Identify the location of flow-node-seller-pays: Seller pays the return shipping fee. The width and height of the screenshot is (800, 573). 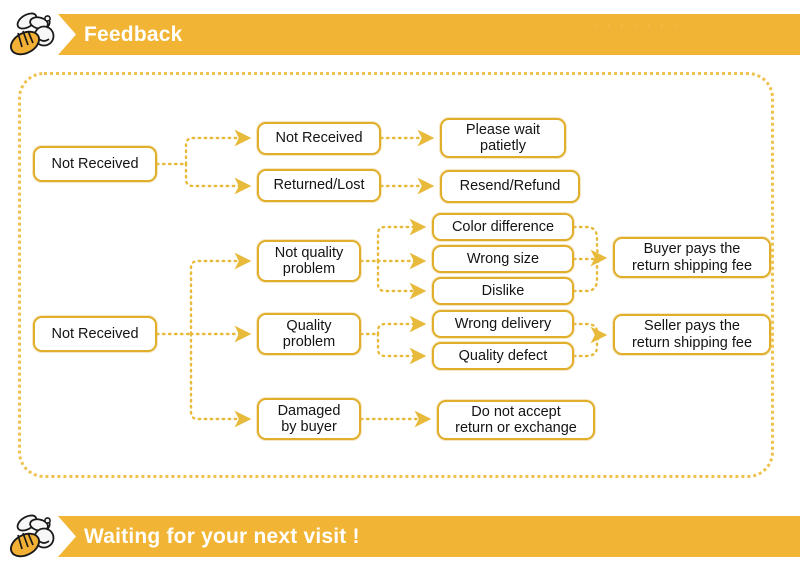
(692, 334).